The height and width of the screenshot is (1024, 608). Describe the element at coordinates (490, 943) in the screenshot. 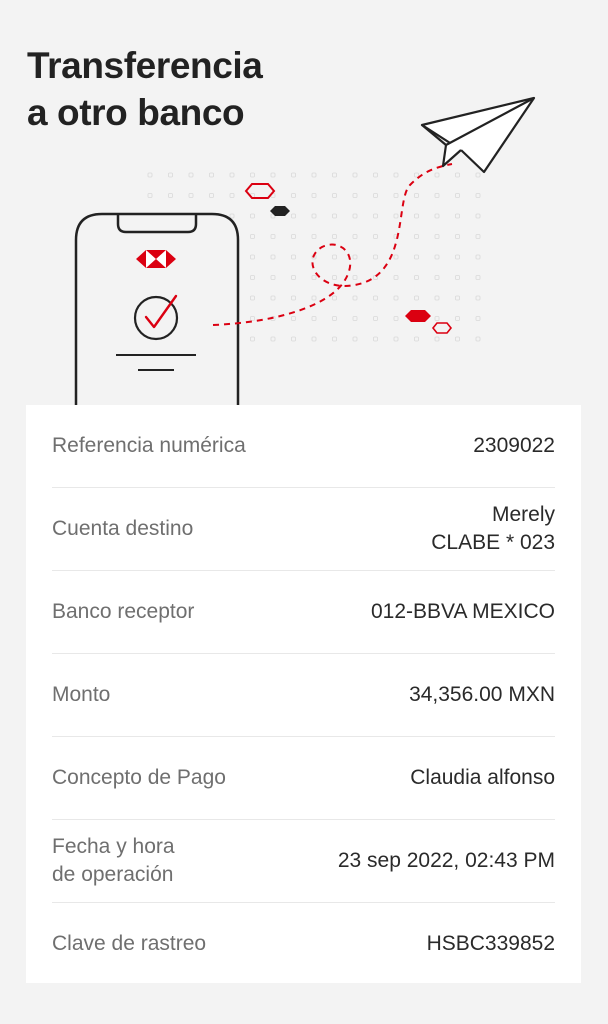

I see `detail-value: HSBC339852` at that location.